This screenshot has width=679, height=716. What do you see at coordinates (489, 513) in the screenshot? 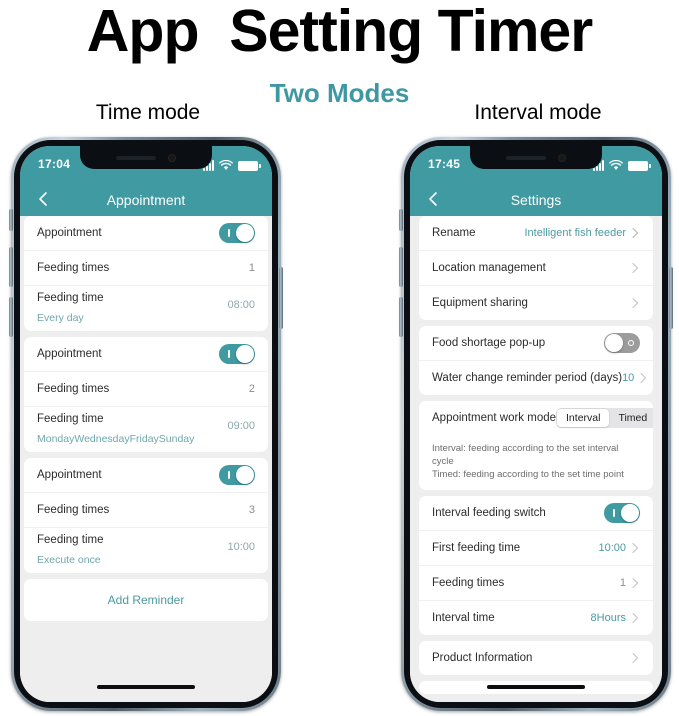
I see `interval-feeding-switch-label: Interval feeding switch` at bounding box center [489, 513].